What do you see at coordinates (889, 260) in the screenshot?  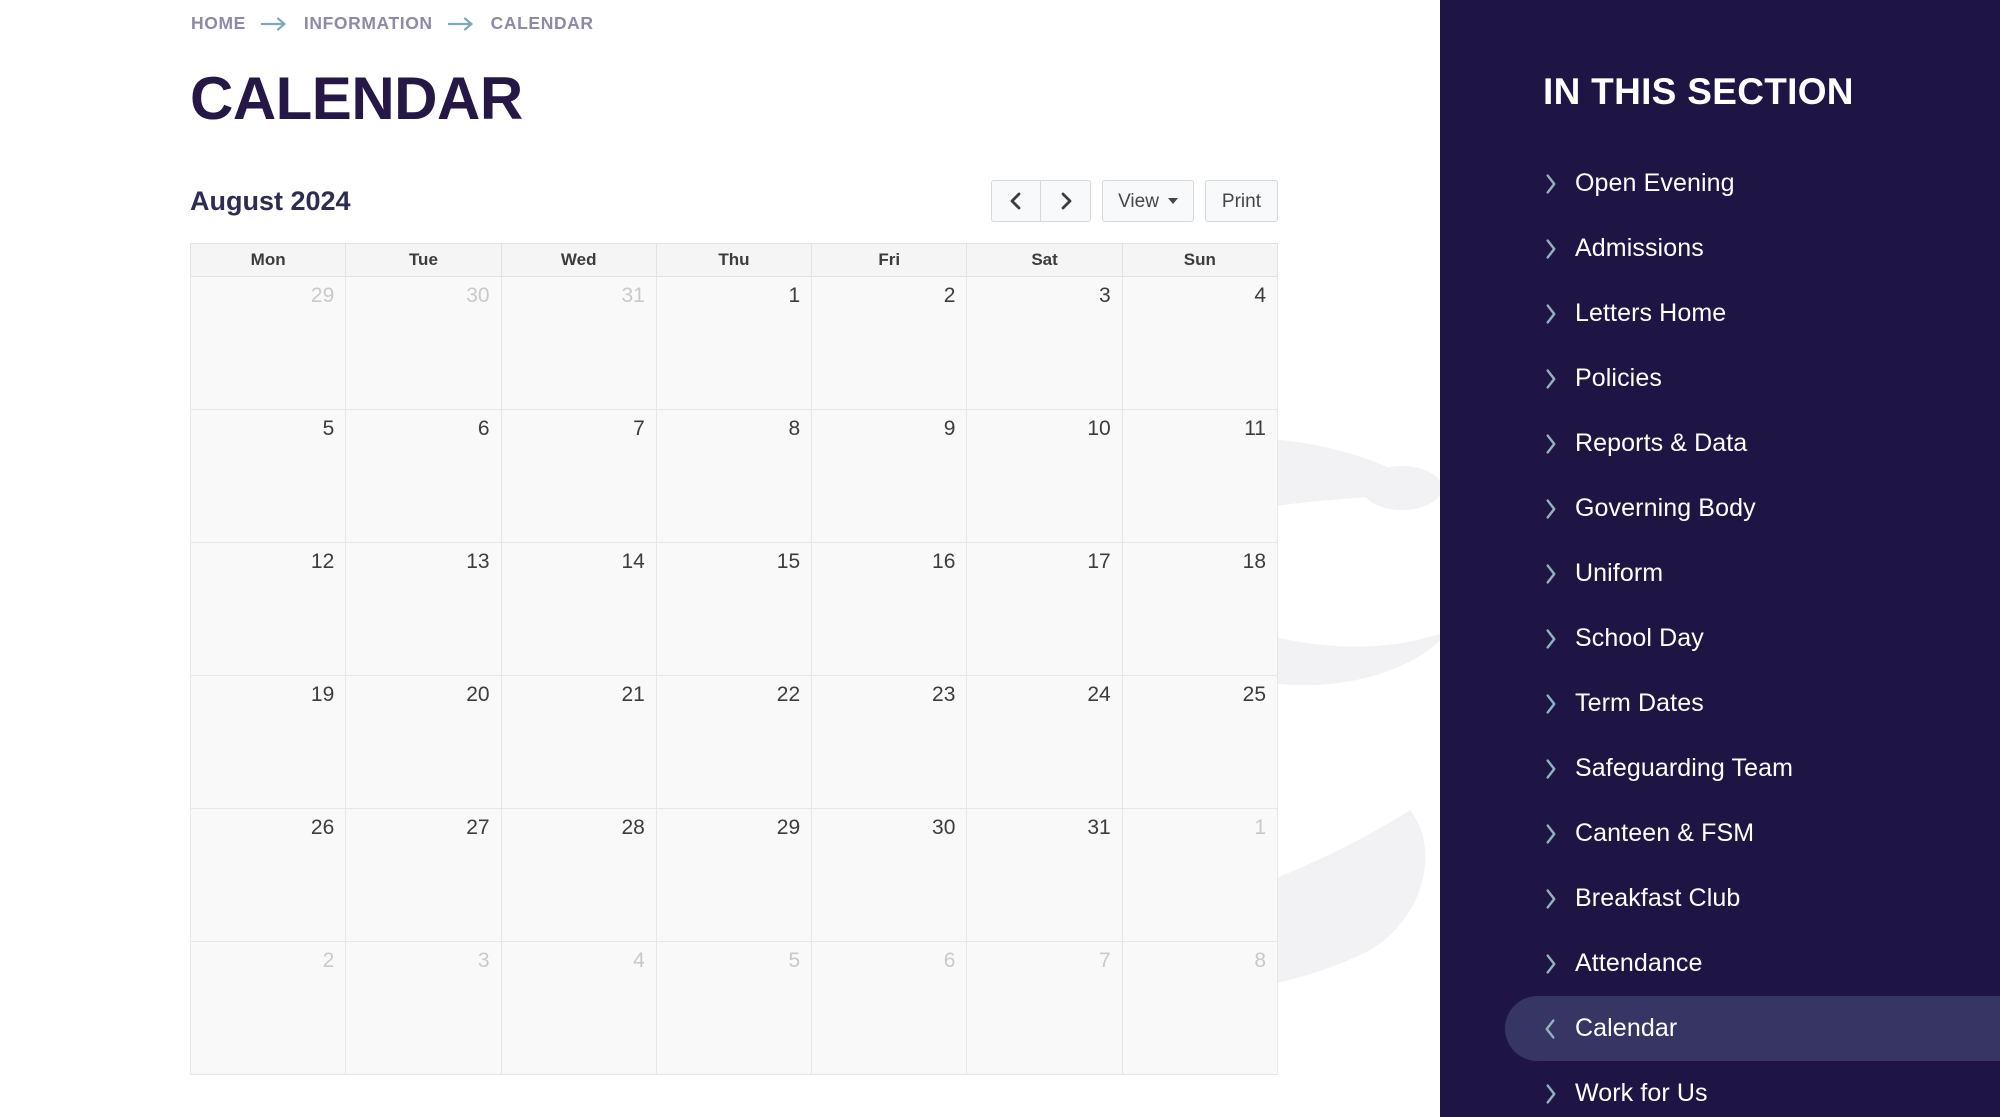 I see `day-header-fri: Fri` at bounding box center [889, 260].